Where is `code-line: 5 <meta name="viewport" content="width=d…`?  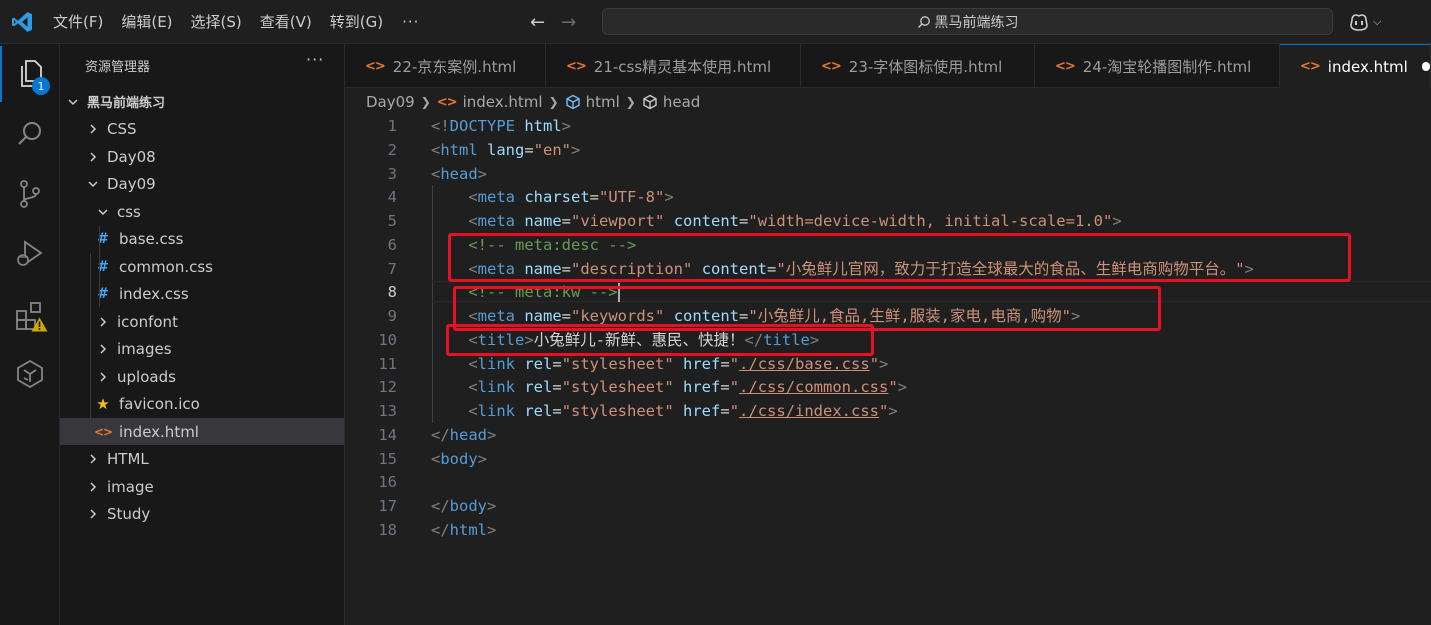 code-line: 5 <meta name="viewport" content="width=d… is located at coordinates (888, 222).